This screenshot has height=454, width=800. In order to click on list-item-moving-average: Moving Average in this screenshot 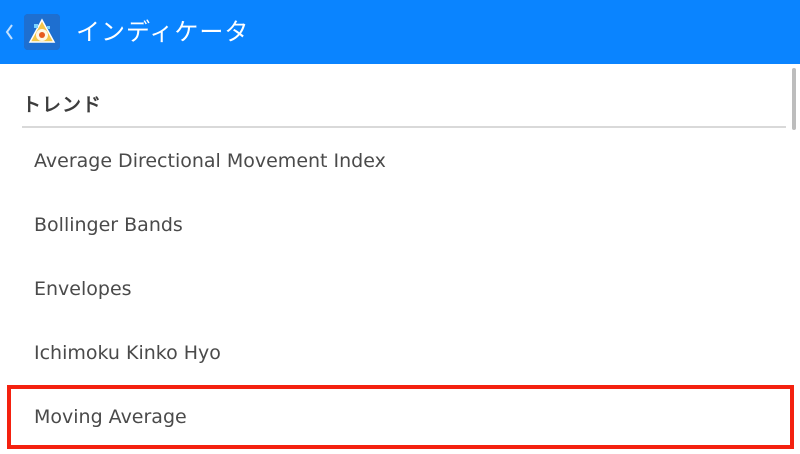, I will do `click(400, 417)`.